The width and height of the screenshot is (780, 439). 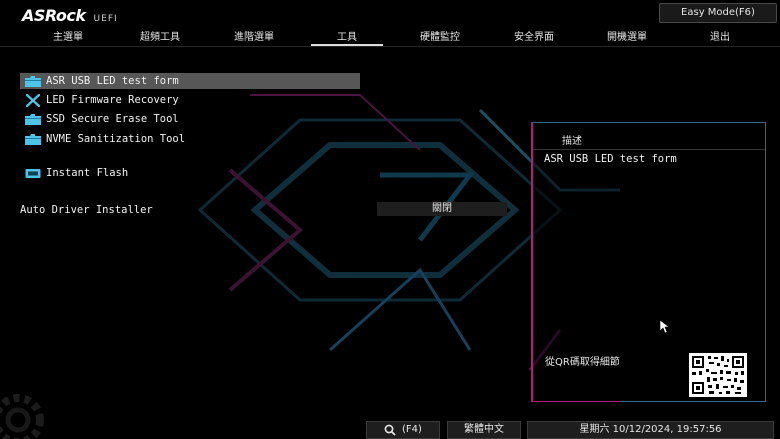 I want to click on auto-driver-installer-value: 關閉, so click(x=442, y=209).